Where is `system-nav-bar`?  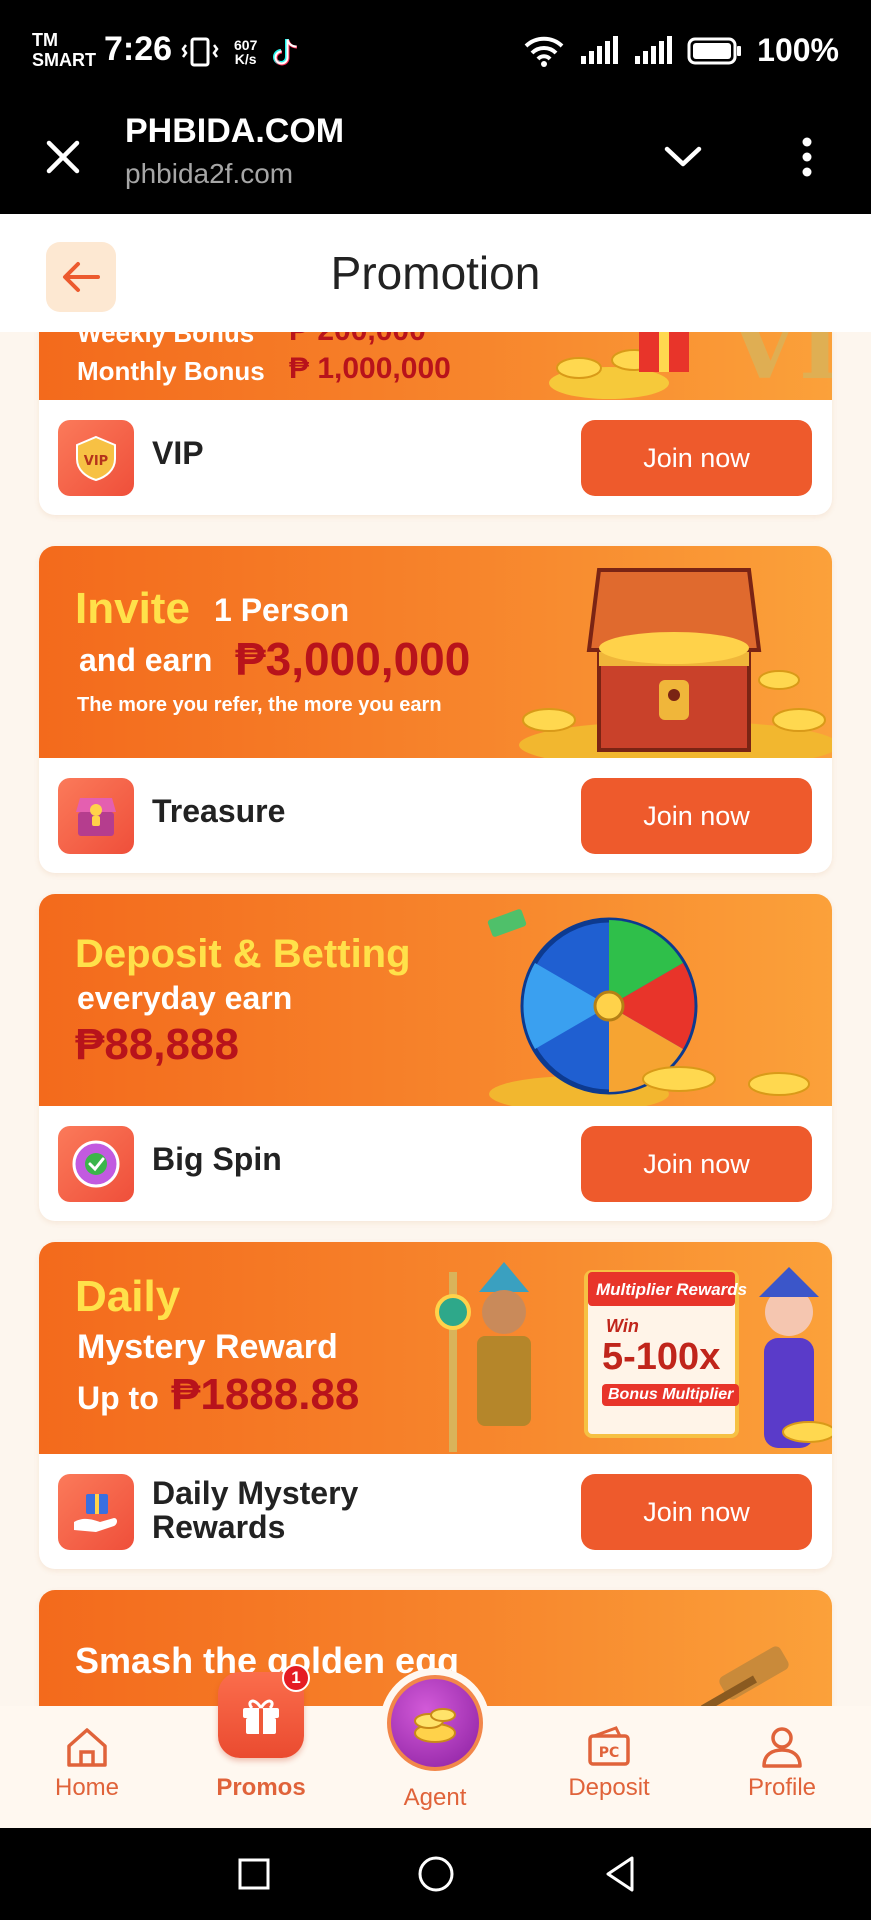
system-nav-bar is located at coordinates (435, 1874).